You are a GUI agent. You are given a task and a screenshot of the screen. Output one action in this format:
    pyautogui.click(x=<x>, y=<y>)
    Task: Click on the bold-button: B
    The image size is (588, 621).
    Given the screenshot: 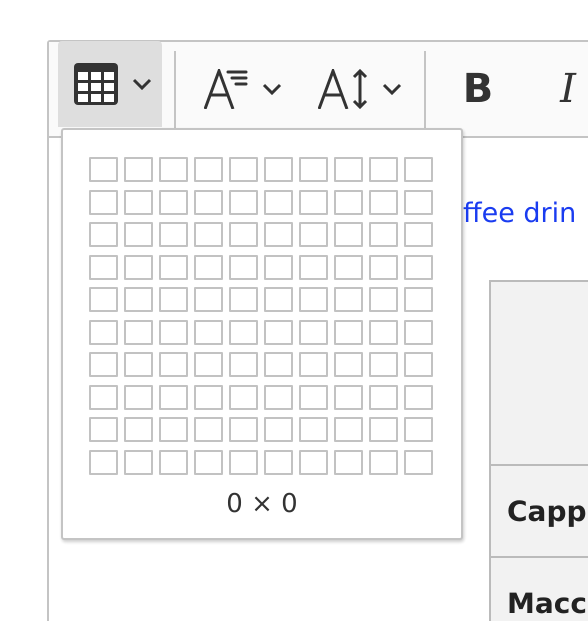 What is the action you would take?
    pyautogui.click(x=478, y=89)
    